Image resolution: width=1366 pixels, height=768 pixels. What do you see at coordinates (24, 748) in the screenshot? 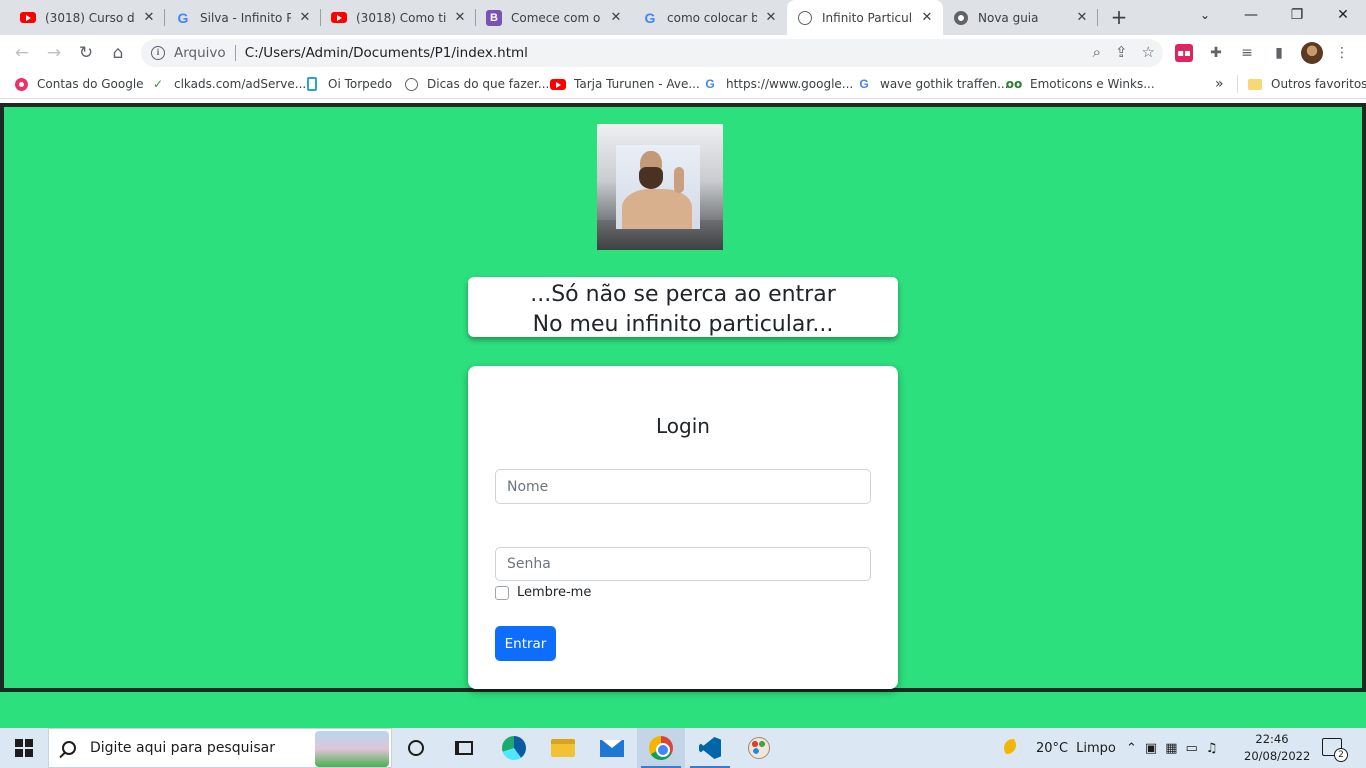
I see `windows-start-icon` at bounding box center [24, 748].